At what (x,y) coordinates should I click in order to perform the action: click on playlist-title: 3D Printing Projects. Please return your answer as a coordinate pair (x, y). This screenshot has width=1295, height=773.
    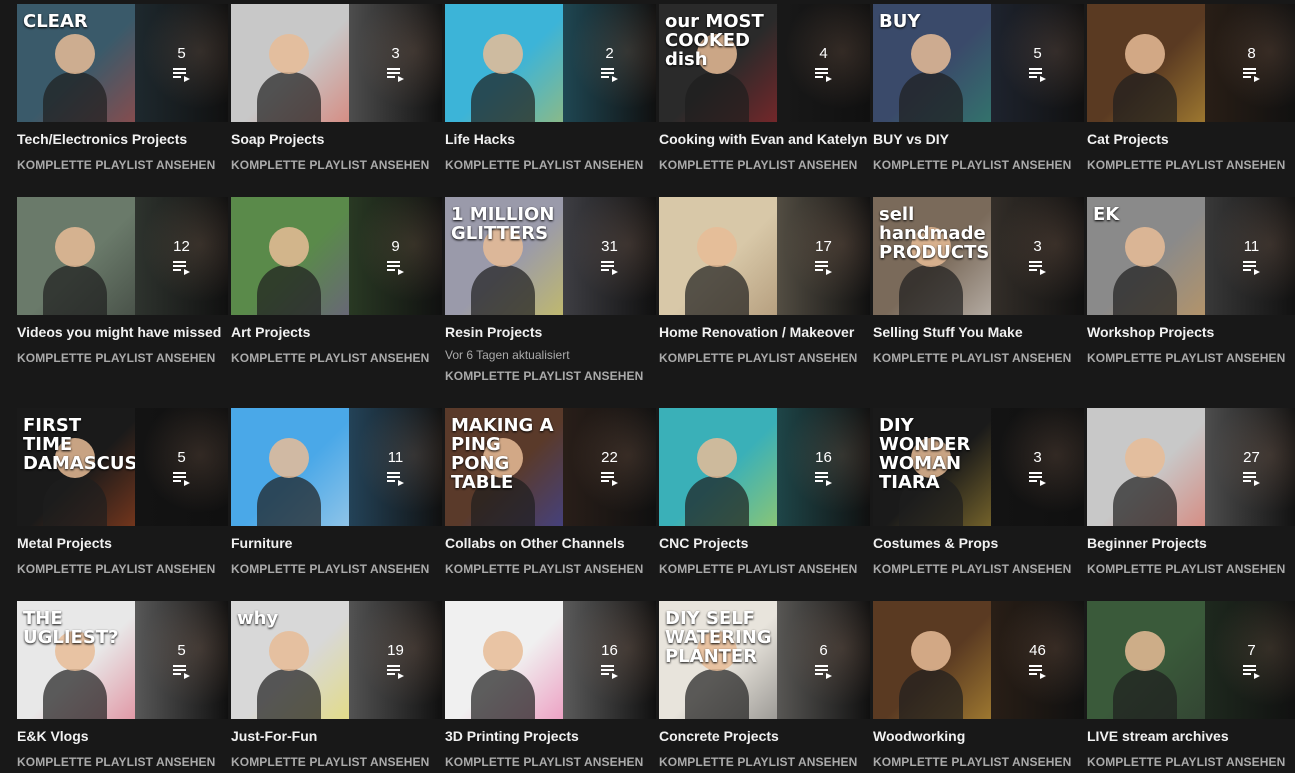
    Looking at the image, I should click on (550, 736).